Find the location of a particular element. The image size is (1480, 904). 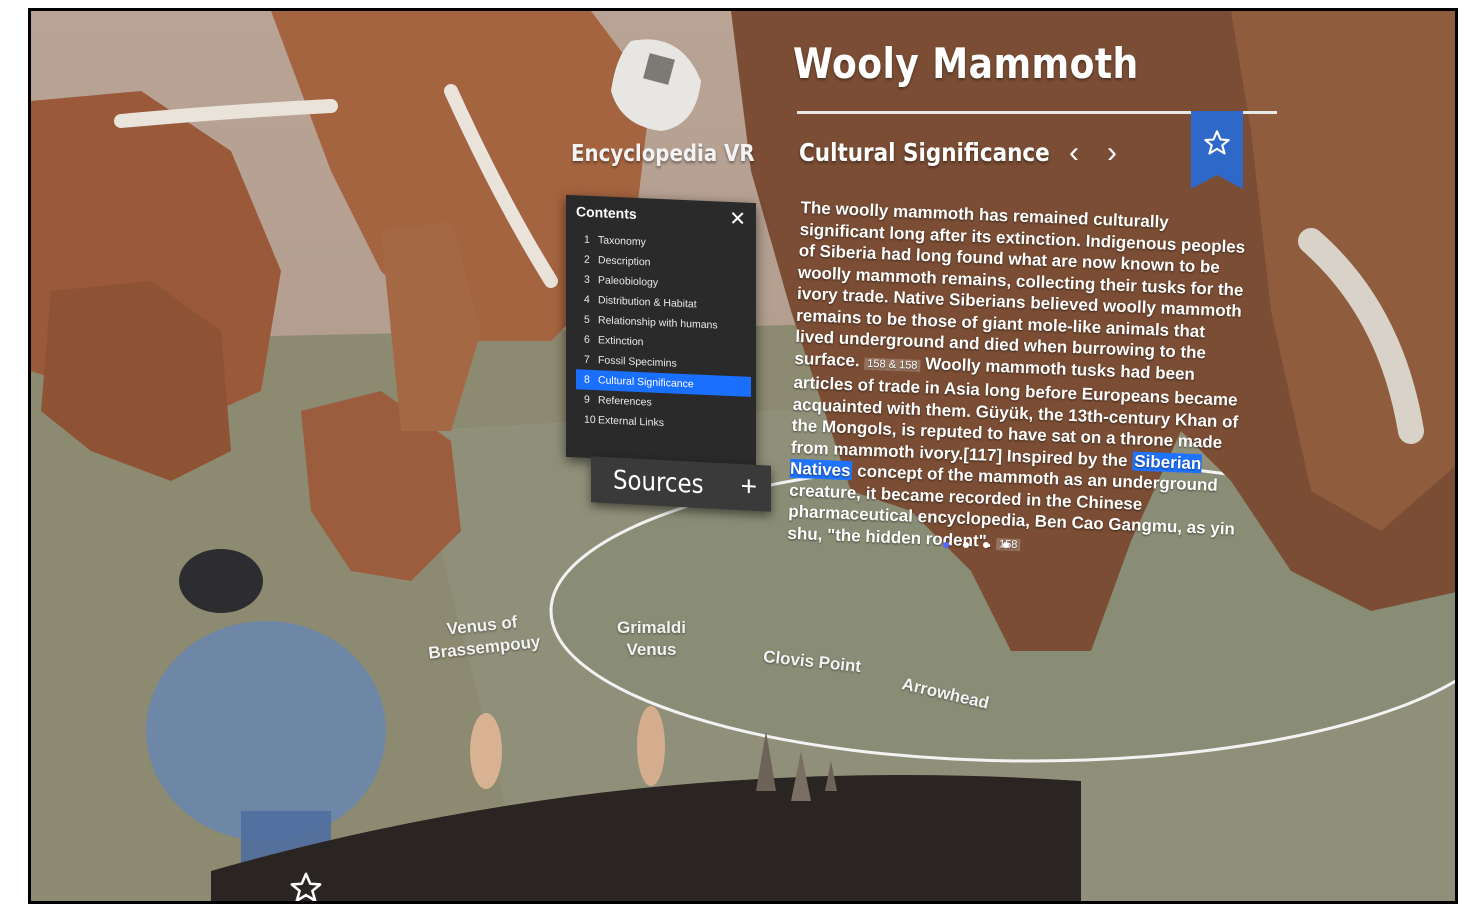

artifact-label: Grimaldi Venus is located at coordinates (651, 639).